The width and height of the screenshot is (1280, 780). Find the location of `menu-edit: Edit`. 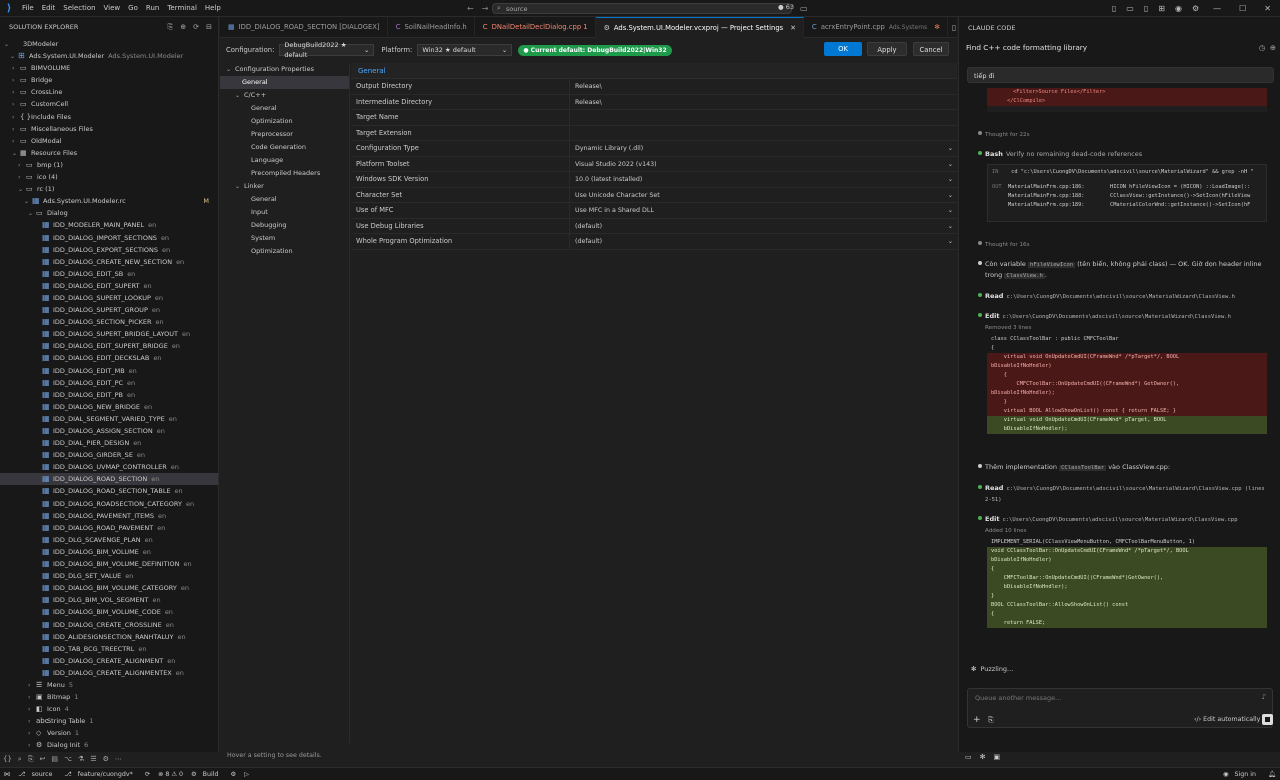

menu-edit: Edit is located at coordinates (49, 8).